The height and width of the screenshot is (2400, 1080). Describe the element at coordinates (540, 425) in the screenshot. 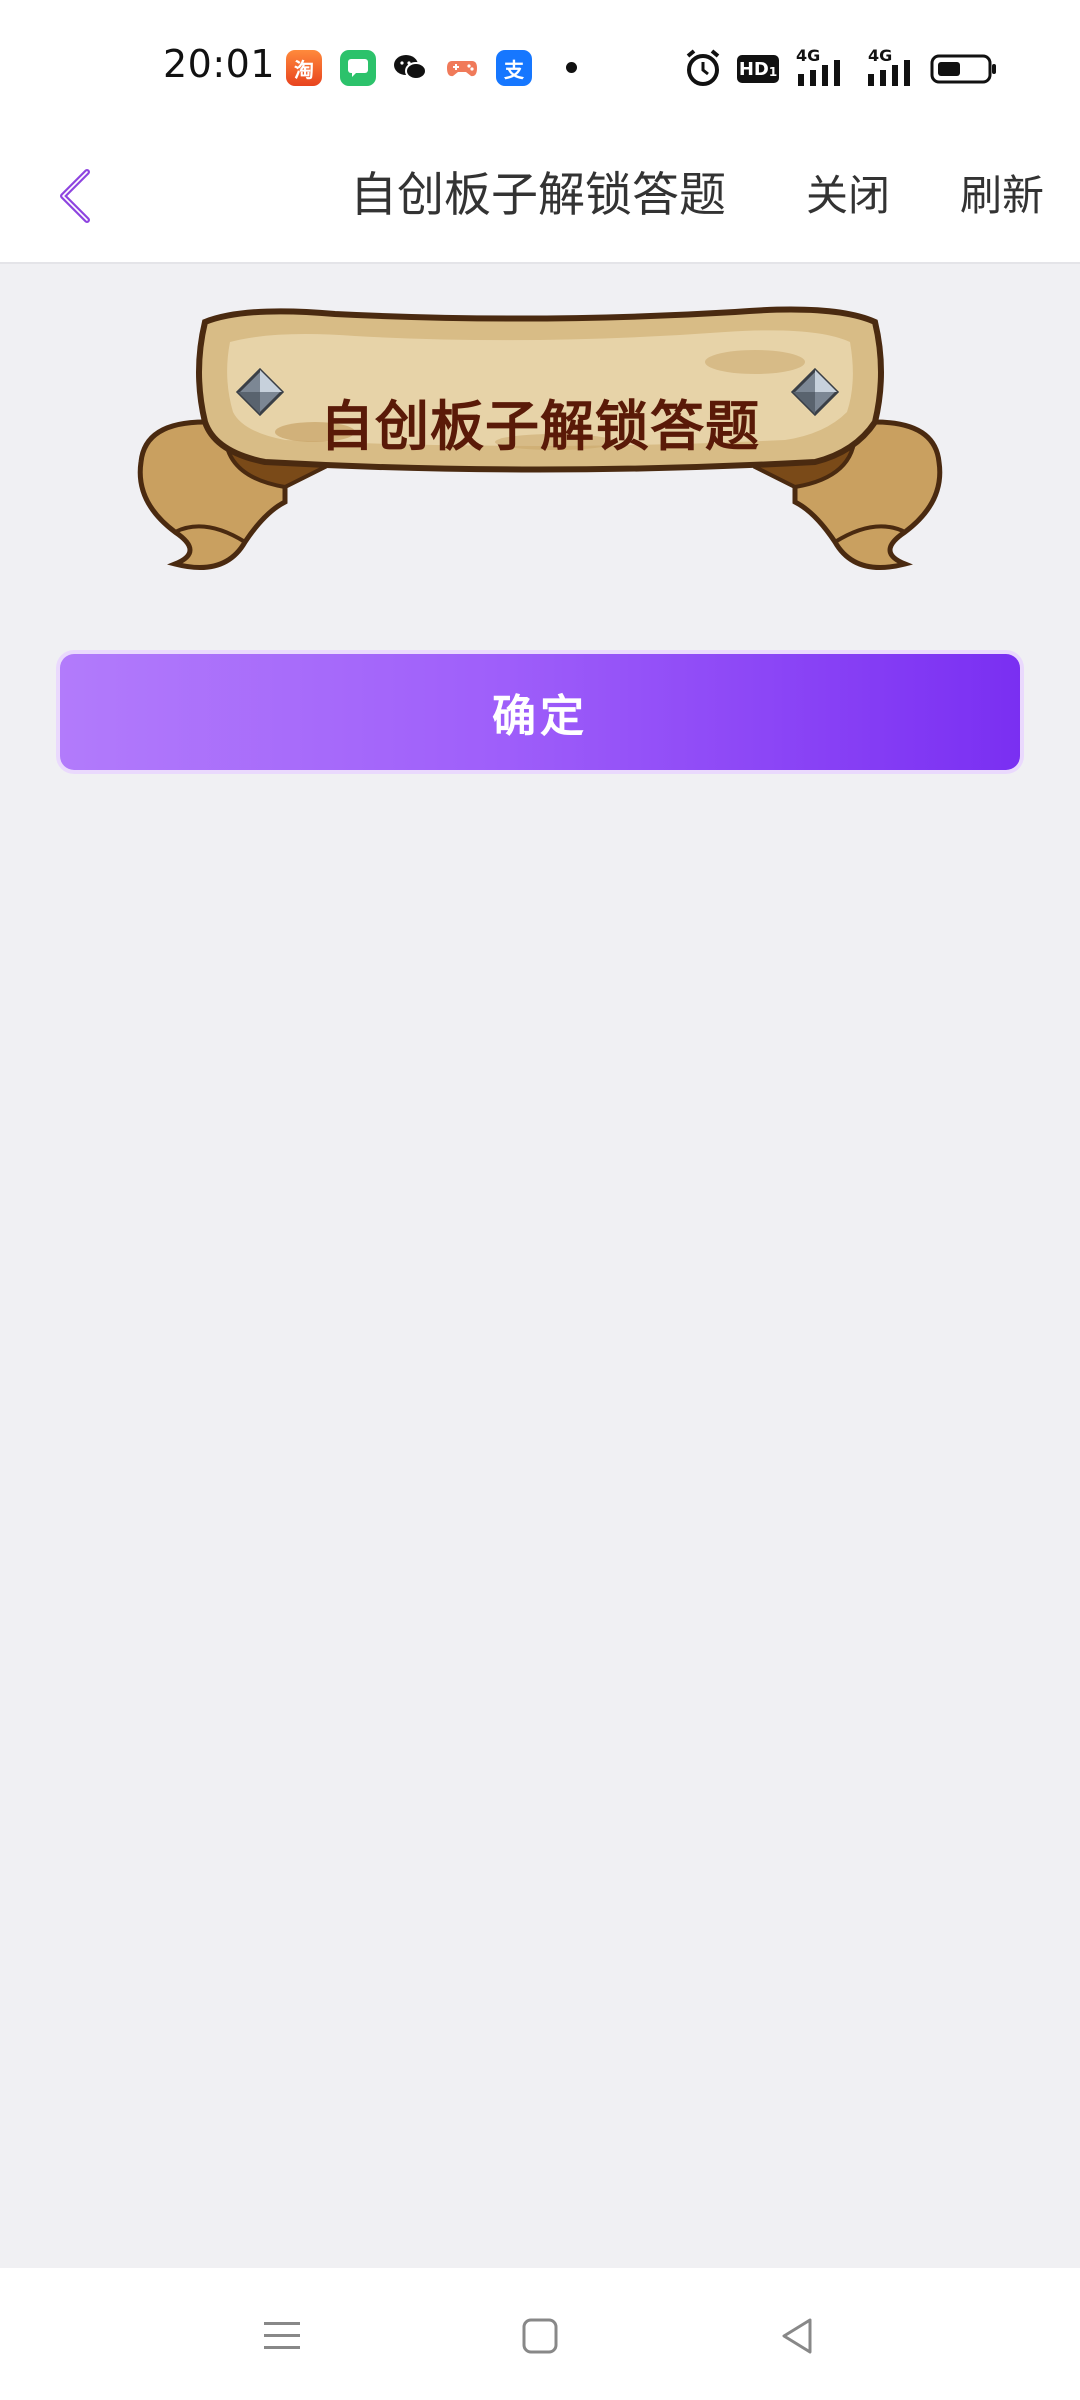

I see `banner-title: 自创板子解锁答题` at that location.